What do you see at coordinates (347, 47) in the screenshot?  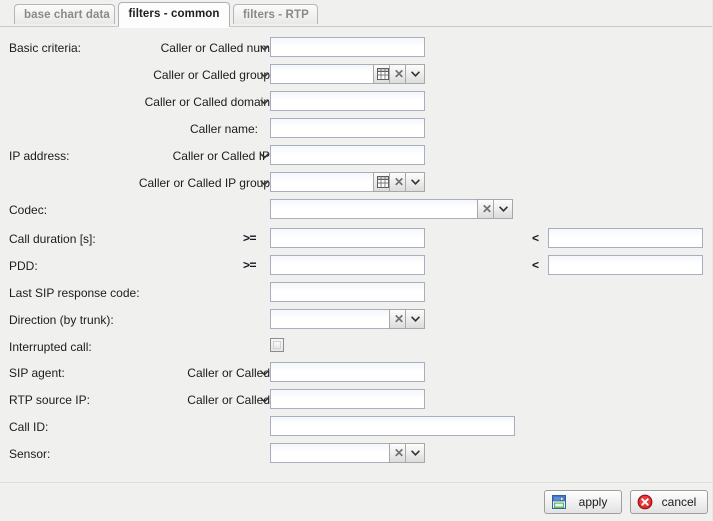 I see `input-caller-or-called-num` at bounding box center [347, 47].